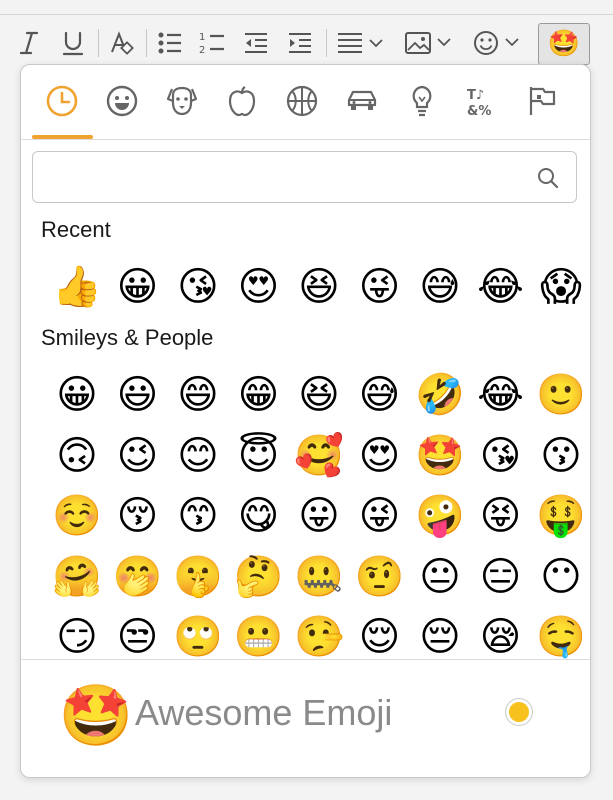 The height and width of the screenshot is (800, 613). What do you see at coordinates (76, 229) in the screenshot?
I see `recent-section-title: Recent` at bounding box center [76, 229].